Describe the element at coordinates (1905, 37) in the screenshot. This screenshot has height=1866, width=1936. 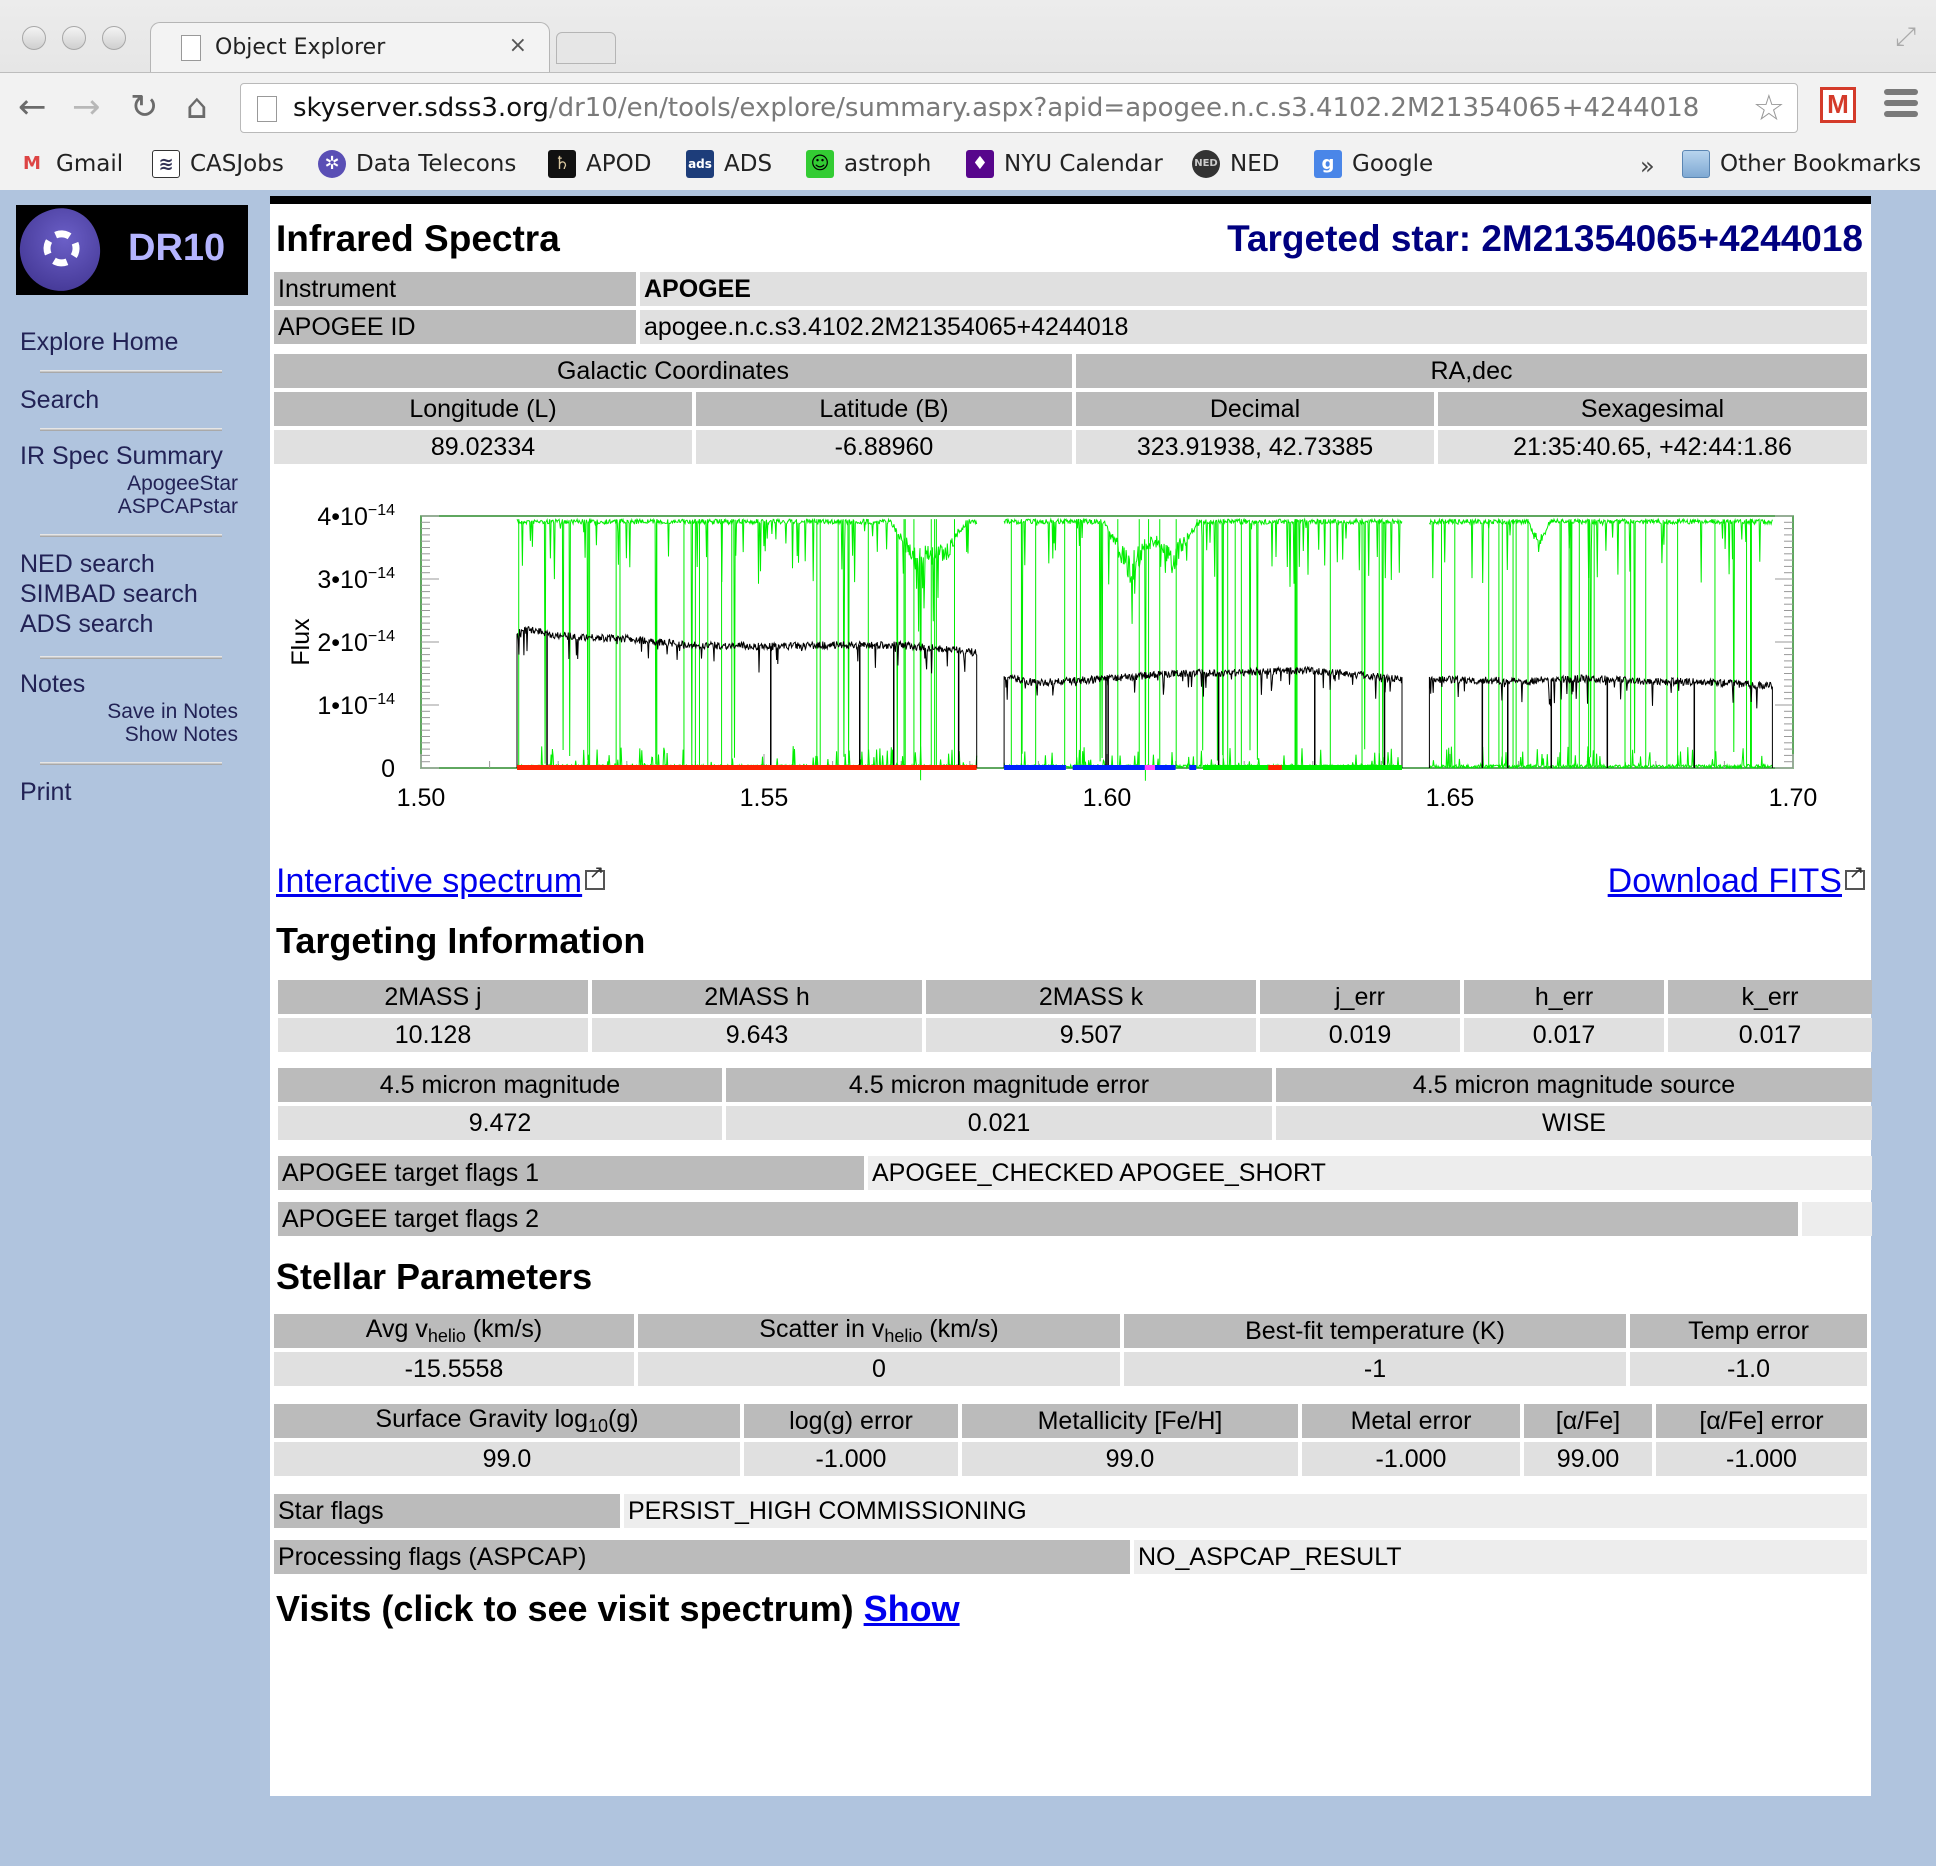
I see `fullscreen-icon: ⤢` at that location.